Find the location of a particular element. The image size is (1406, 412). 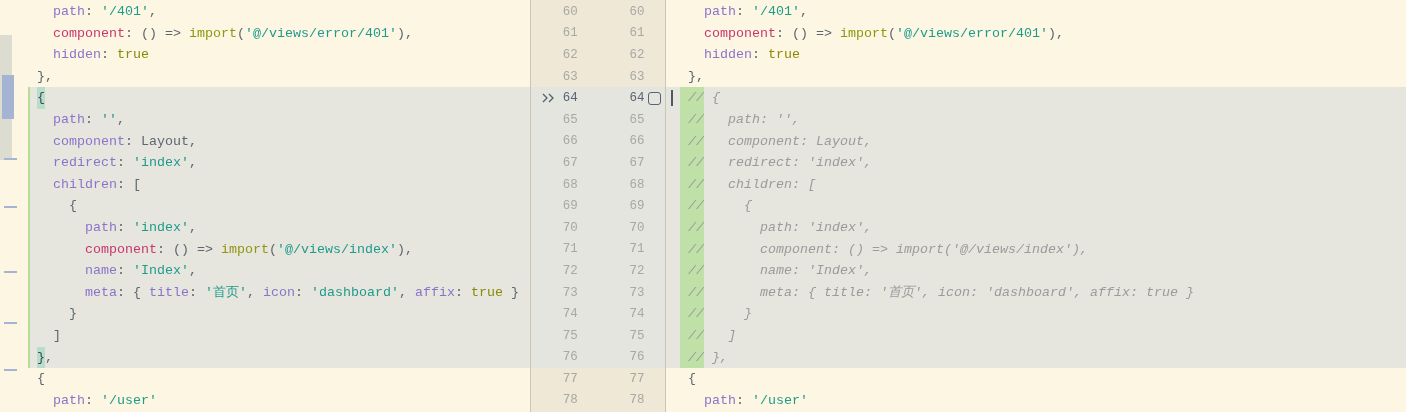

property-key: meta is located at coordinates (77, 292).